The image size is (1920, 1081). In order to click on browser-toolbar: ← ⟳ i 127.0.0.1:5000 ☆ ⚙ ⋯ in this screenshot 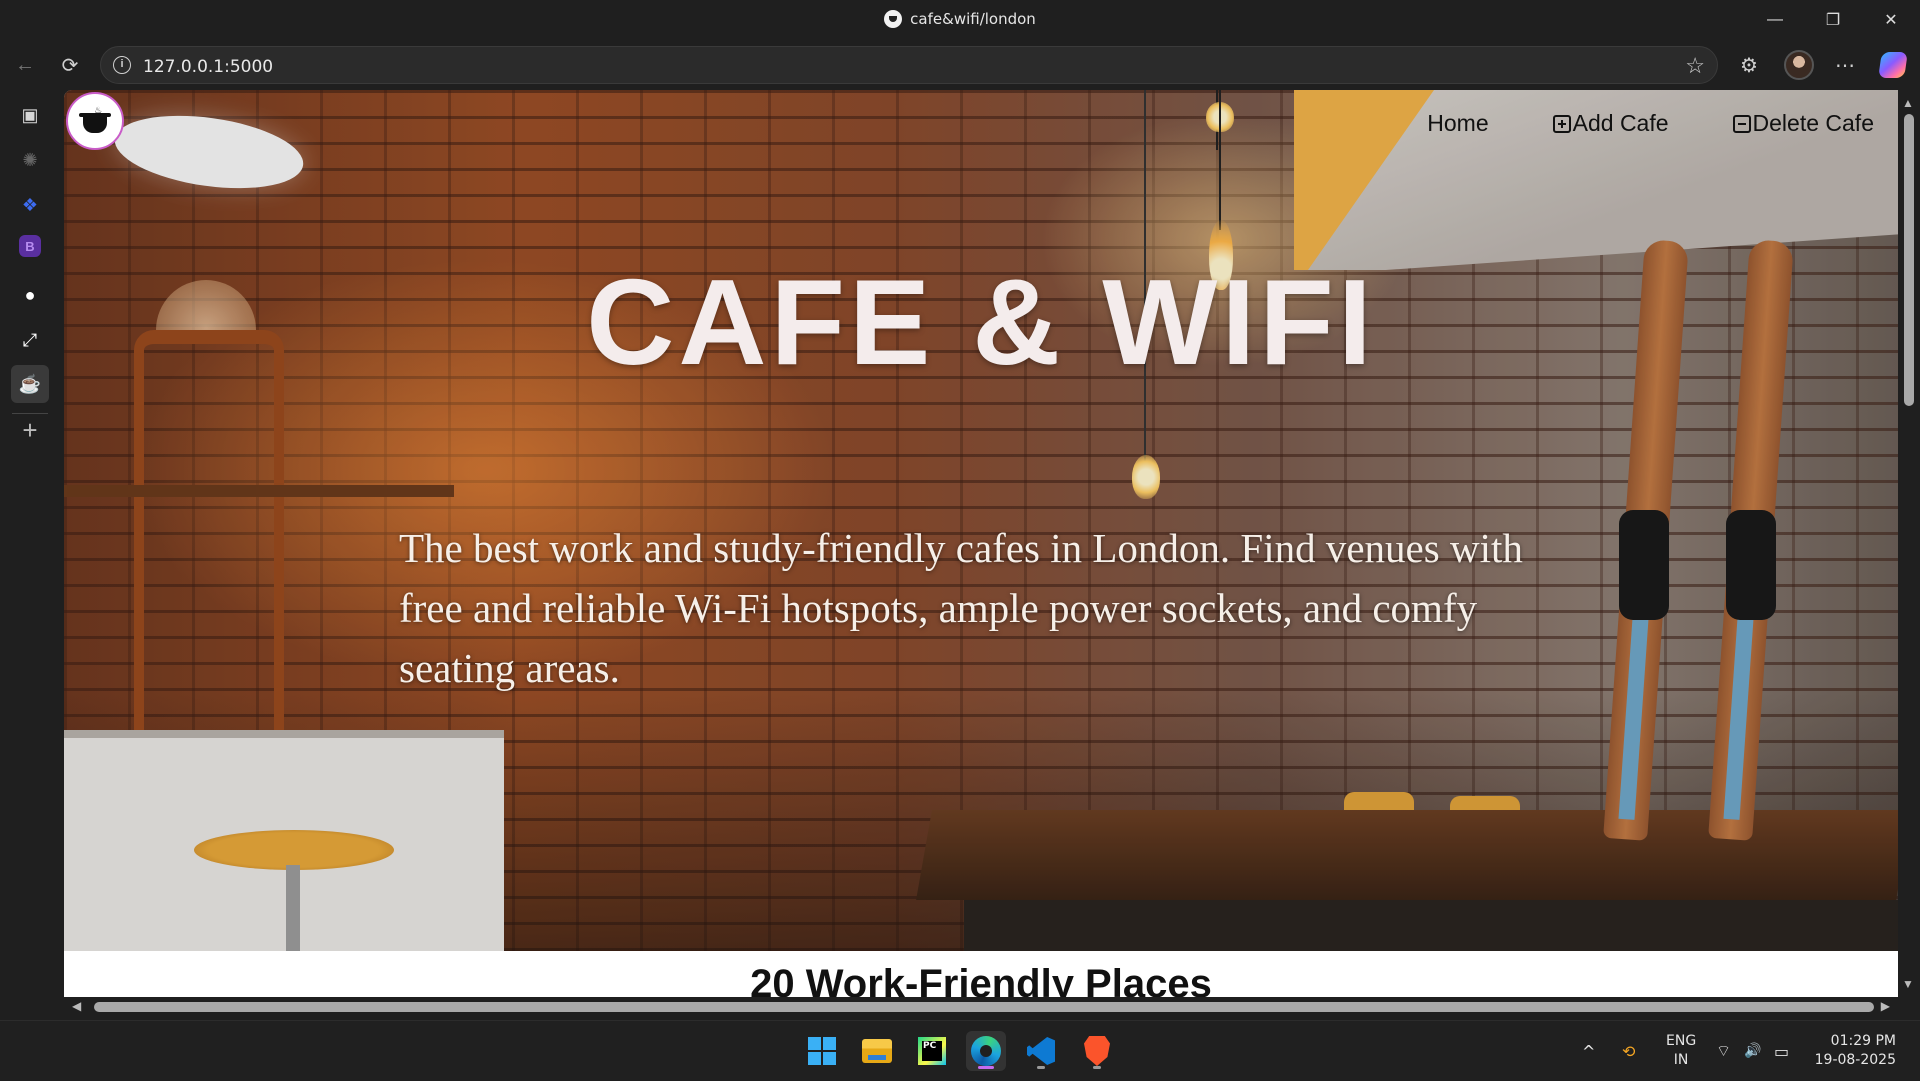, I will do `click(960, 65)`.